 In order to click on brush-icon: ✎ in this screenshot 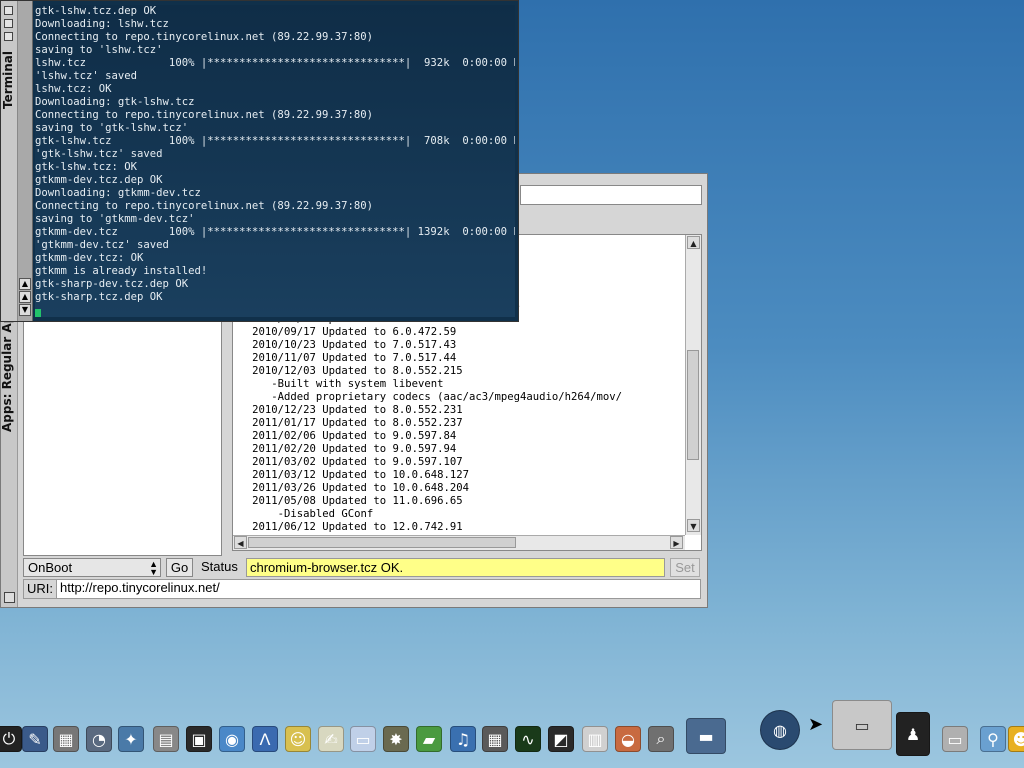, I will do `click(35, 739)`.